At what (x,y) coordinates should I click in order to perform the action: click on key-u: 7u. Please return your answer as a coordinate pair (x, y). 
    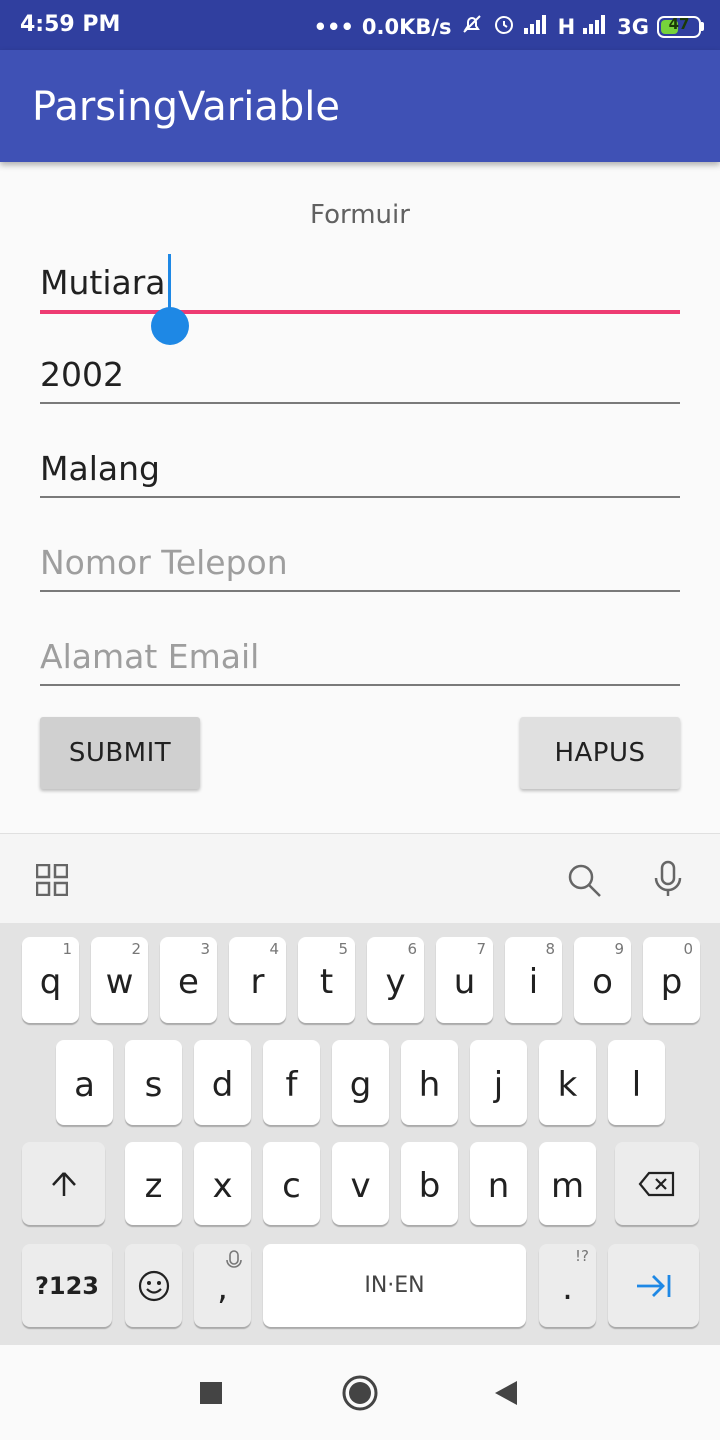
    Looking at the image, I should click on (464, 980).